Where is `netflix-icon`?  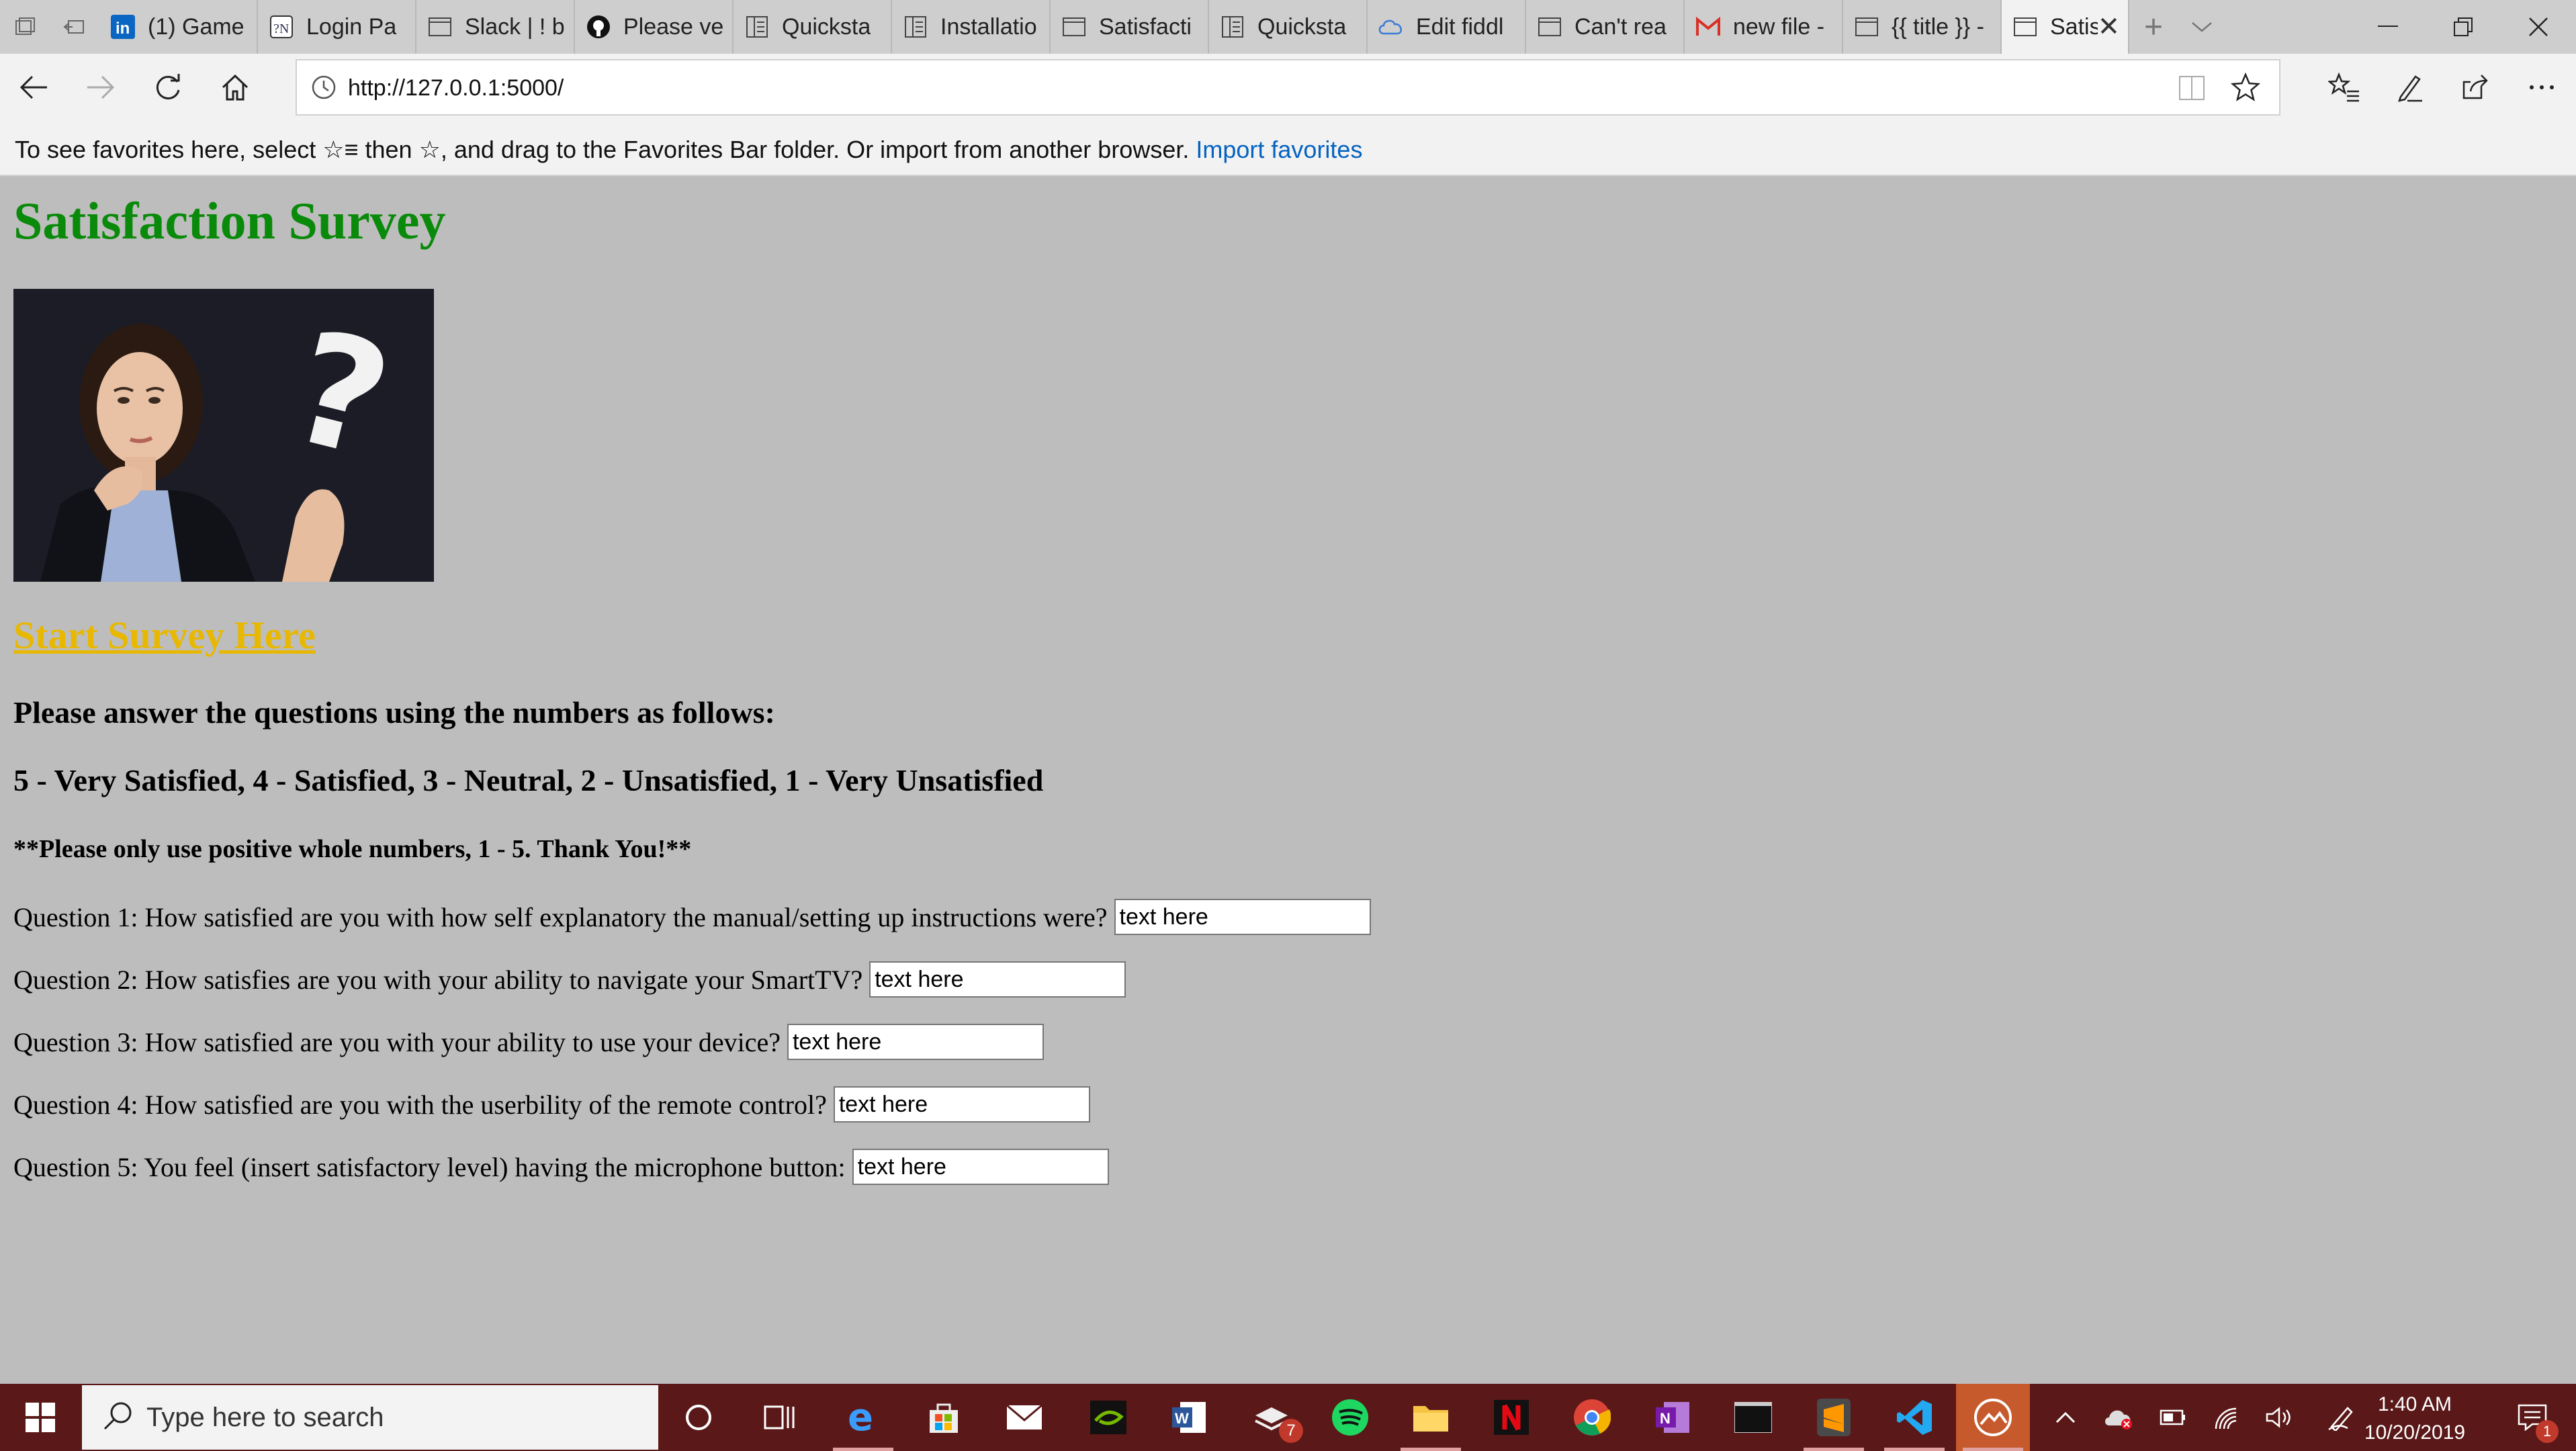
netflix-icon is located at coordinates (1511, 1417).